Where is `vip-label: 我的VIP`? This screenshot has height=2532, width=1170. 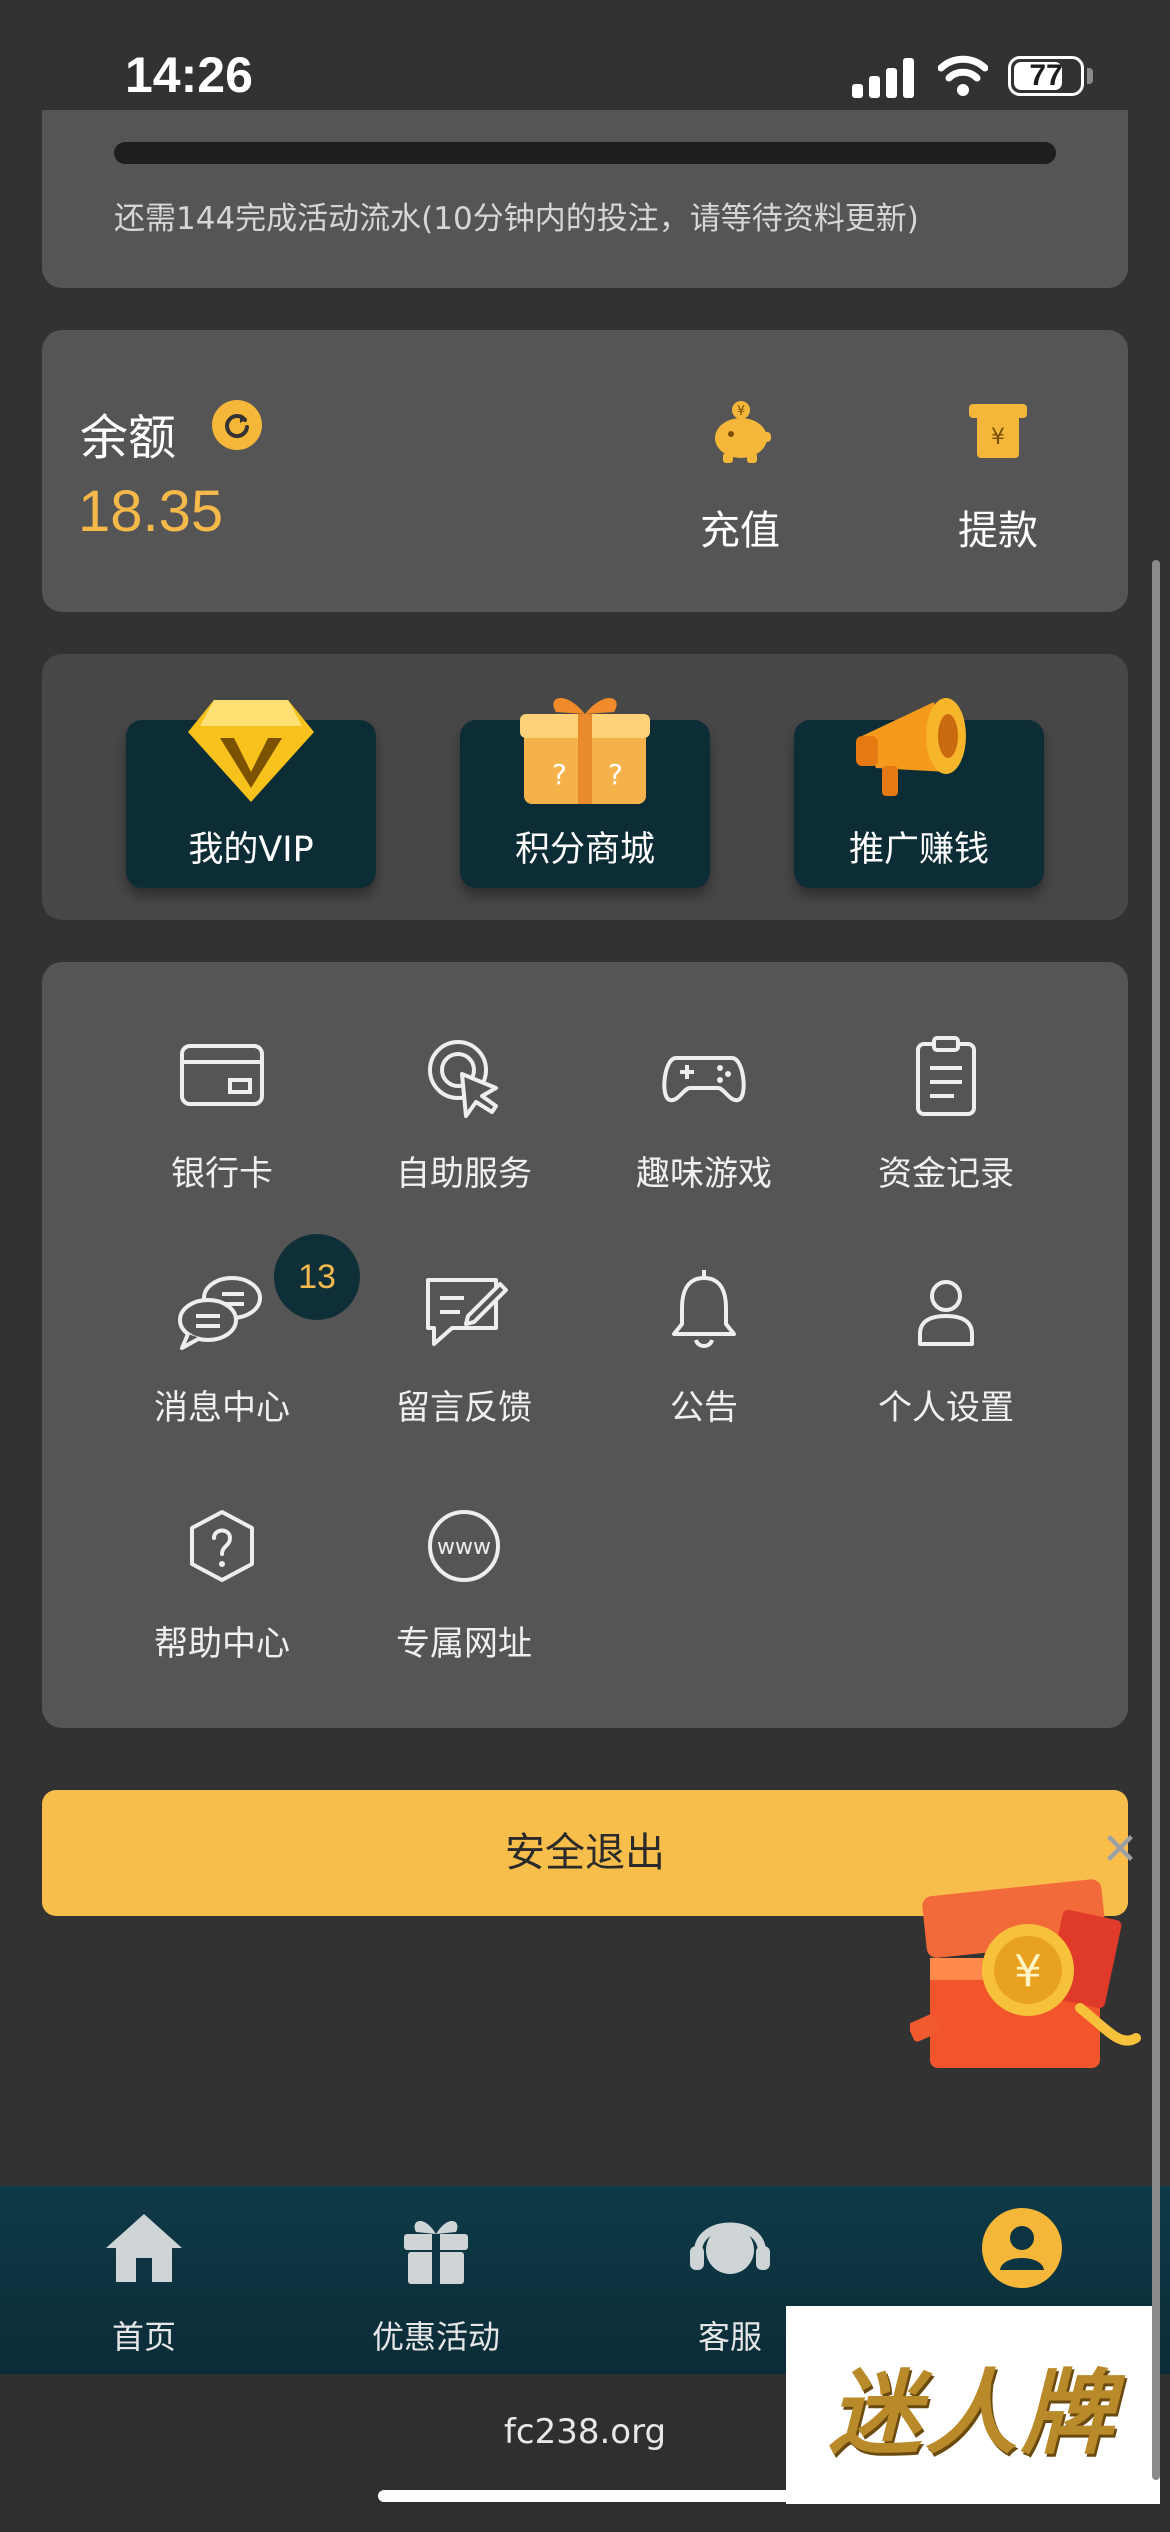
vip-label: 我的VIP is located at coordinates (251, 850).